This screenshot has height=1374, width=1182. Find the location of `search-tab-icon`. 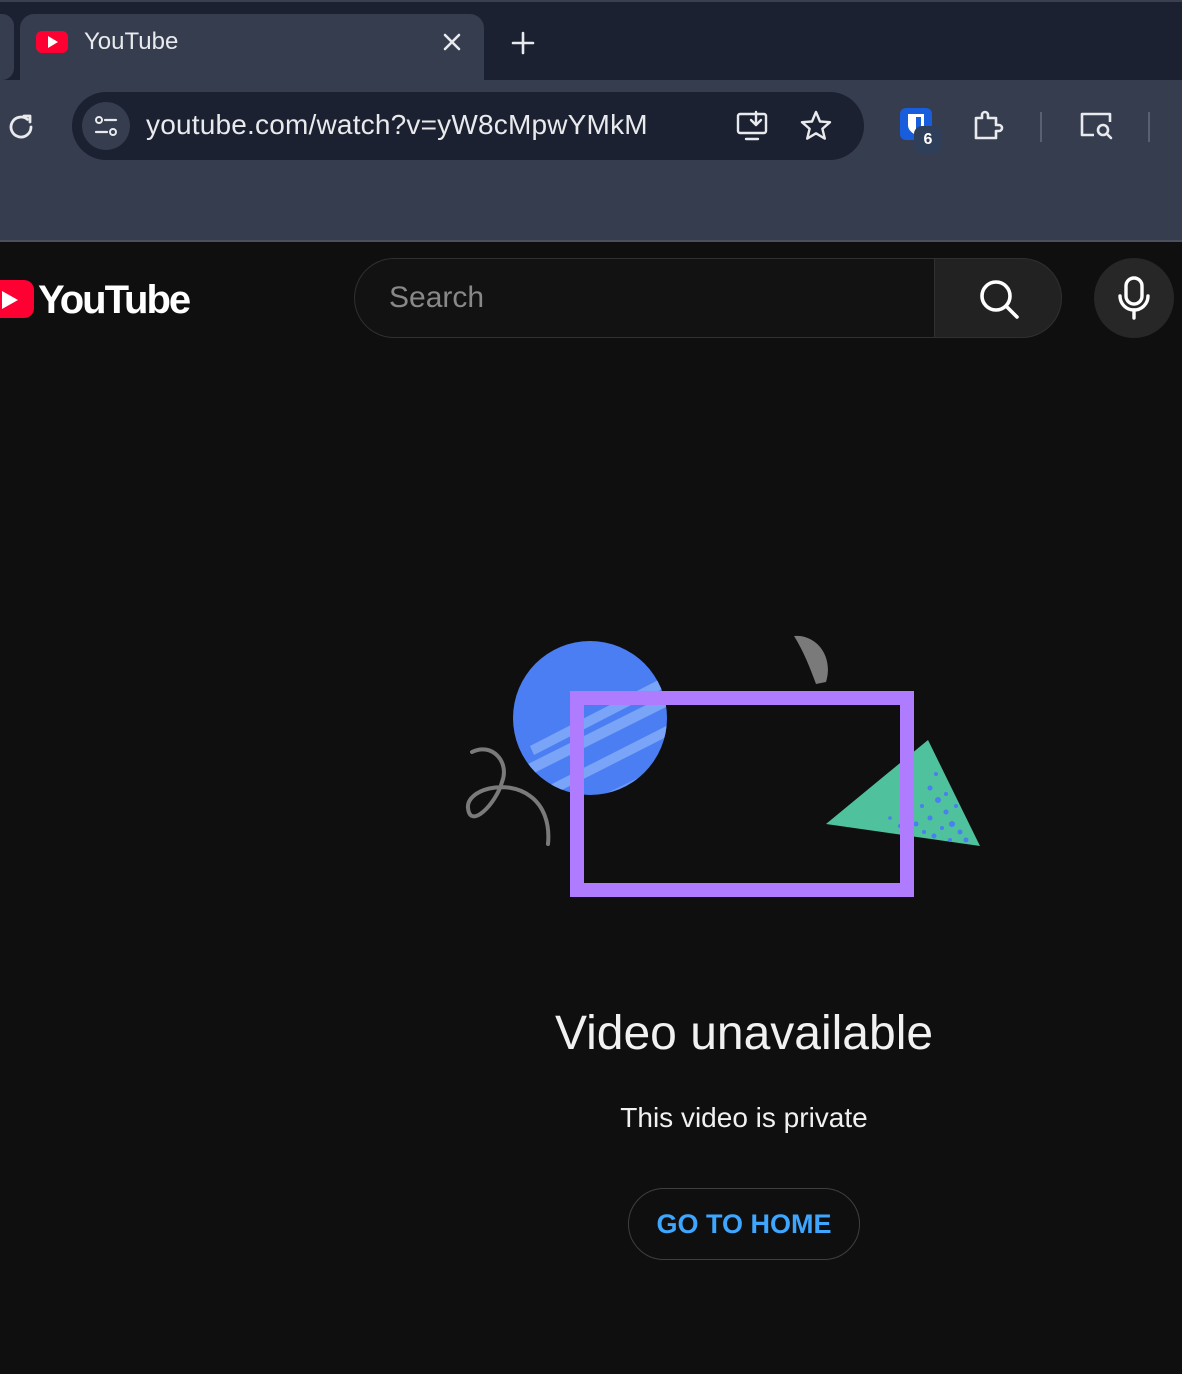

search-tab-icon is located at coordinates (1096, 124).